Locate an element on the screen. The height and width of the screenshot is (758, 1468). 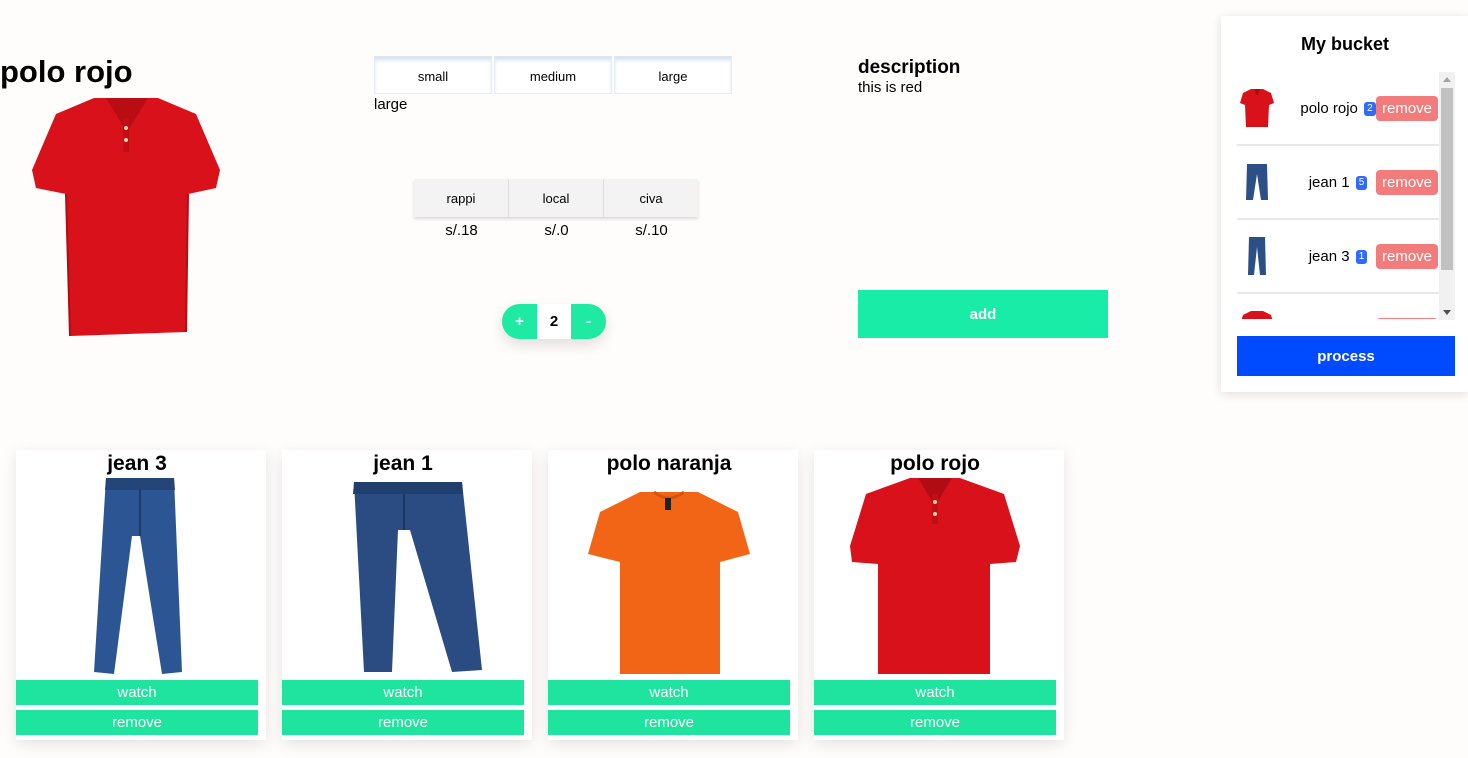
product-card: polo naranja watch remove is located at coordinates (673, 595).